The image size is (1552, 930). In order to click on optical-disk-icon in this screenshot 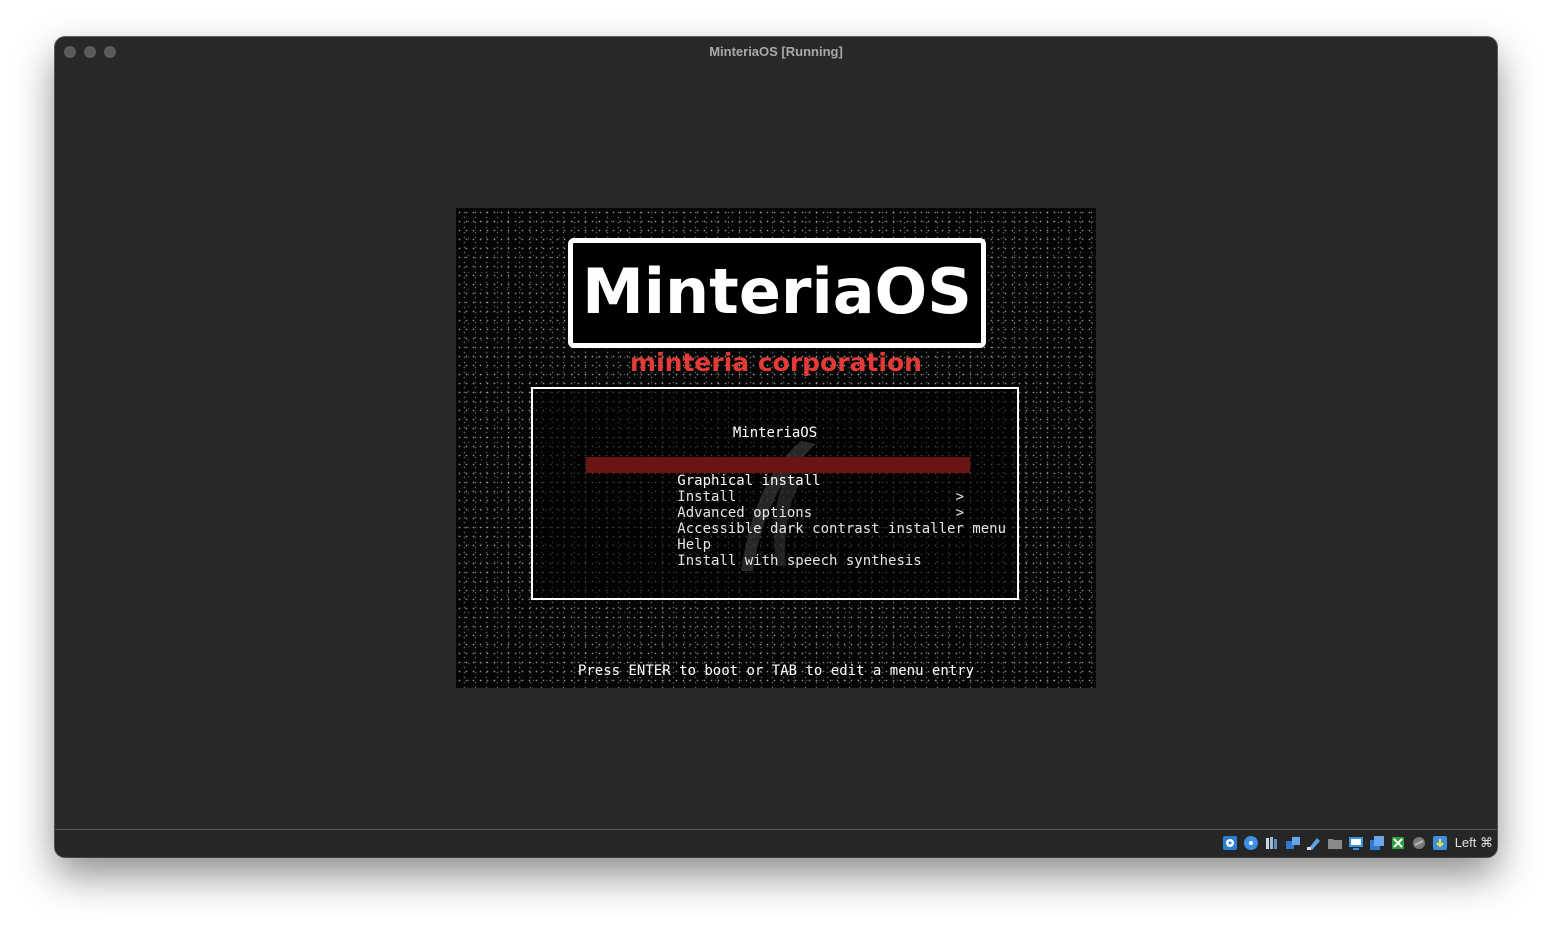, I will do `click(1251, 843)`.